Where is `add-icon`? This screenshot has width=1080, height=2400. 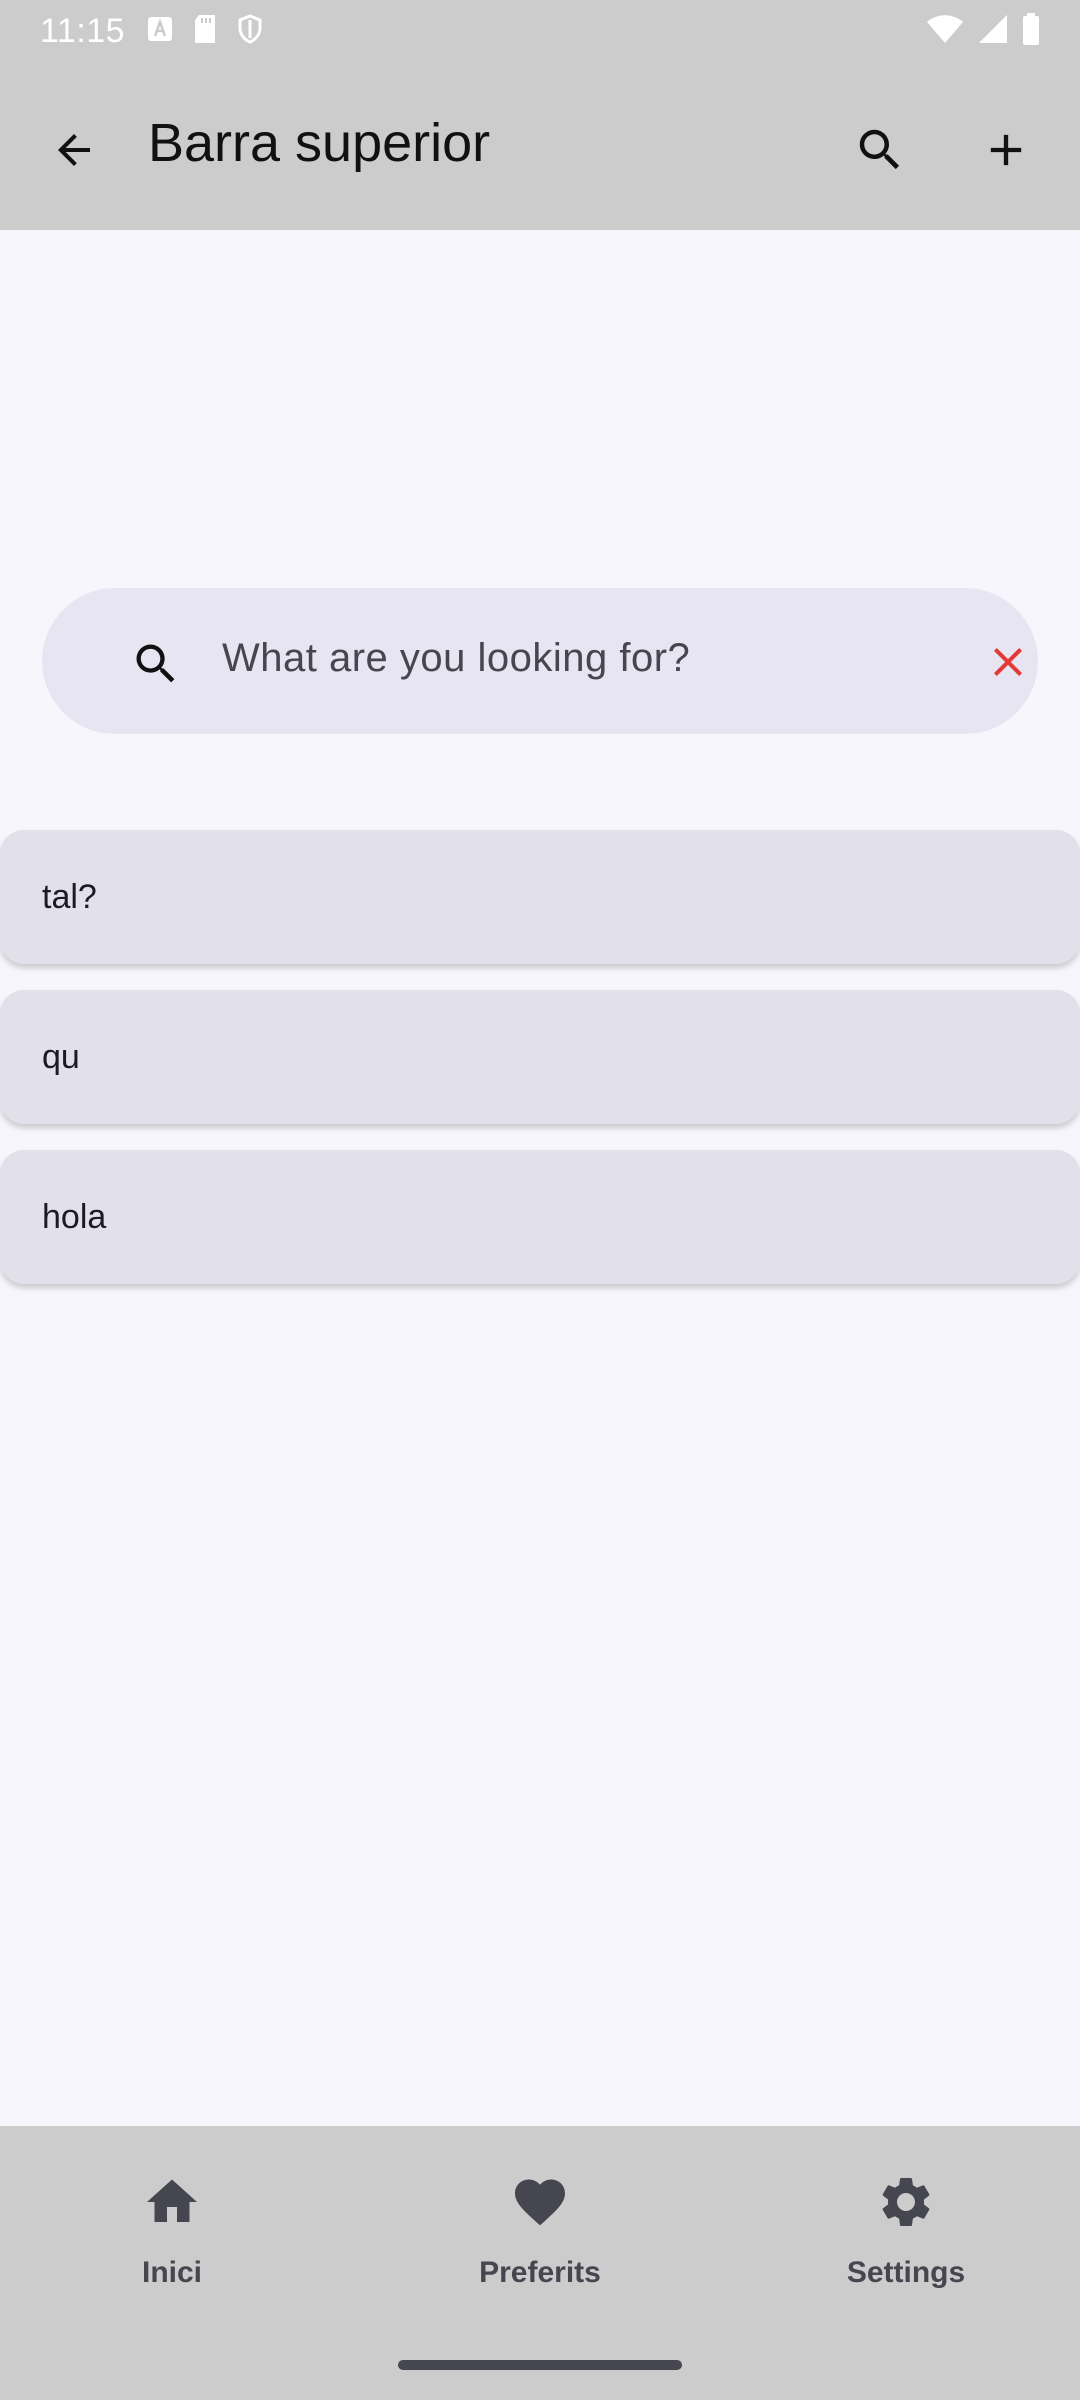 add-icon is located at coordinates (1006, 150).